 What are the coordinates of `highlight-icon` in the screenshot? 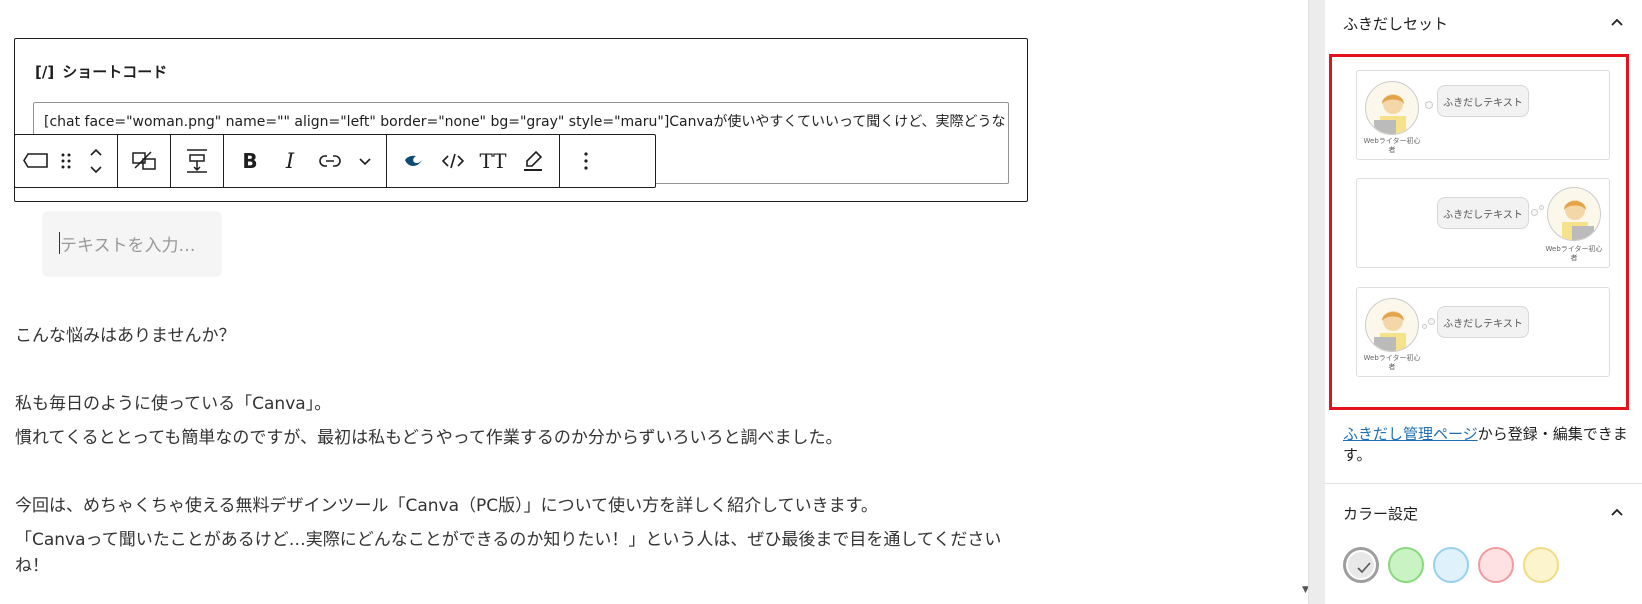 It's located at (413, 160).